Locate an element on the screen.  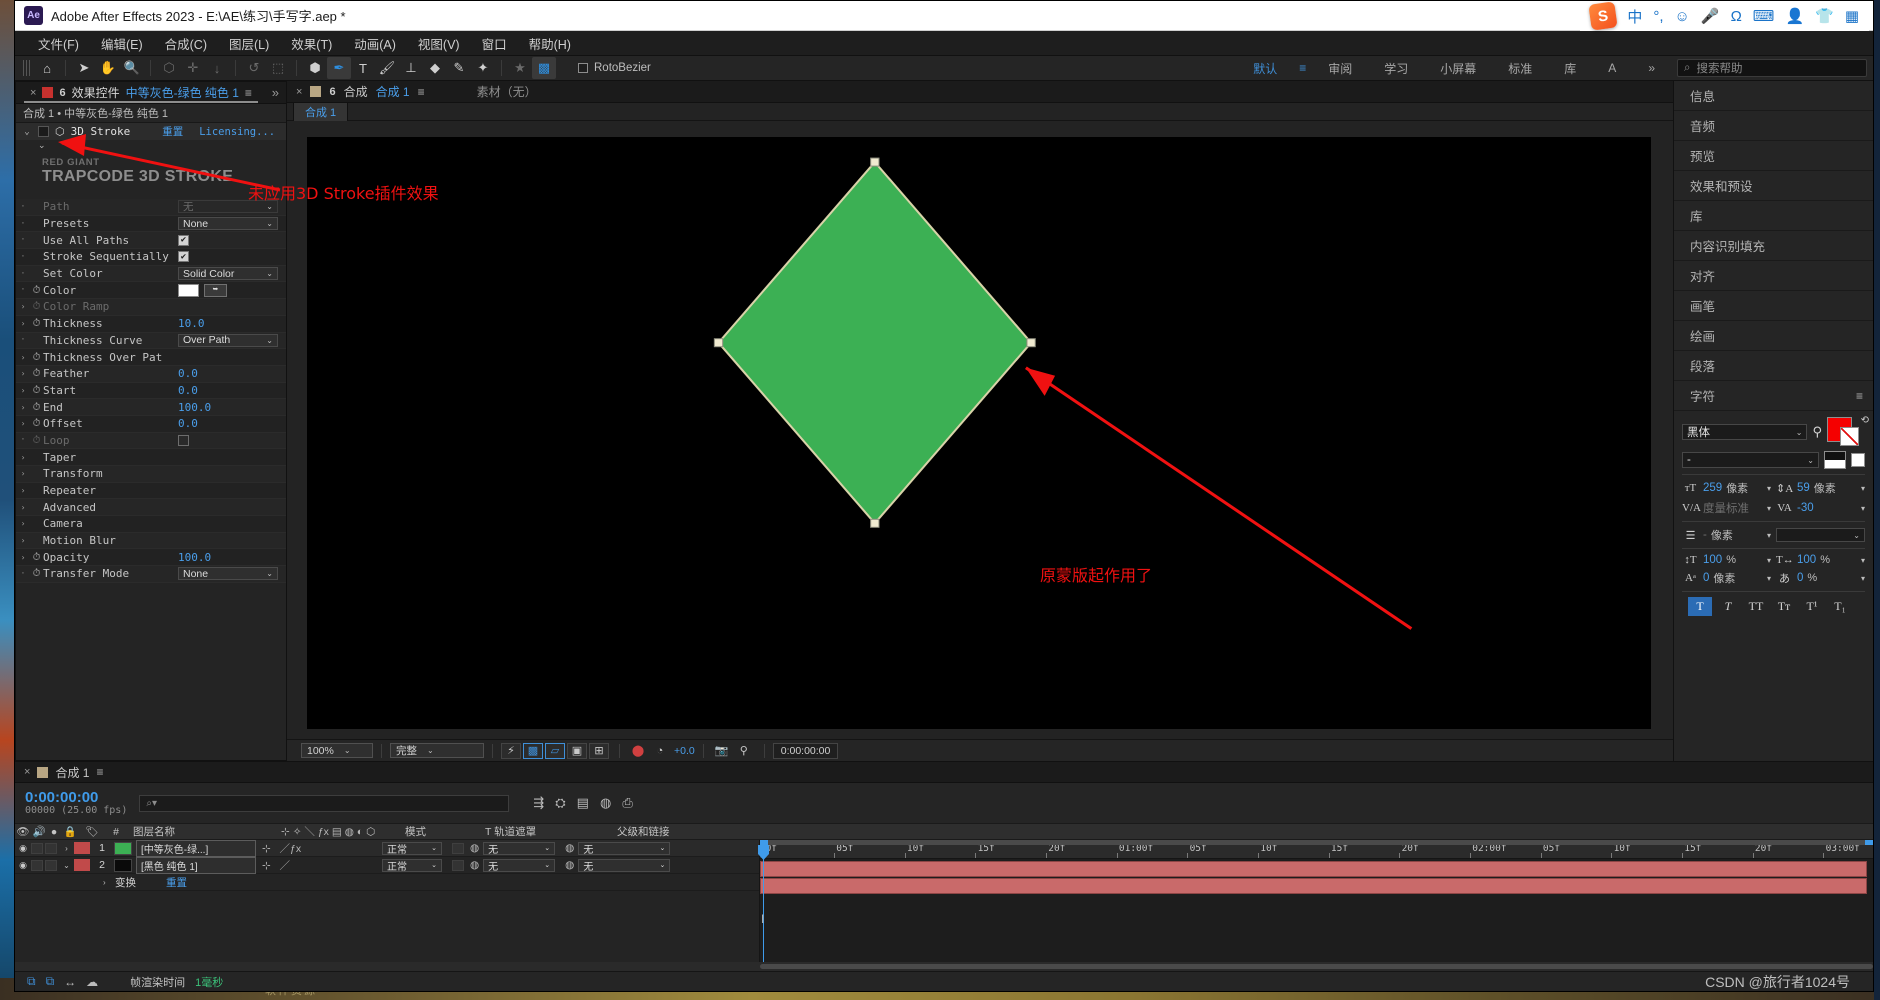
star-icon: ★ is located at coordinates (520, 68).